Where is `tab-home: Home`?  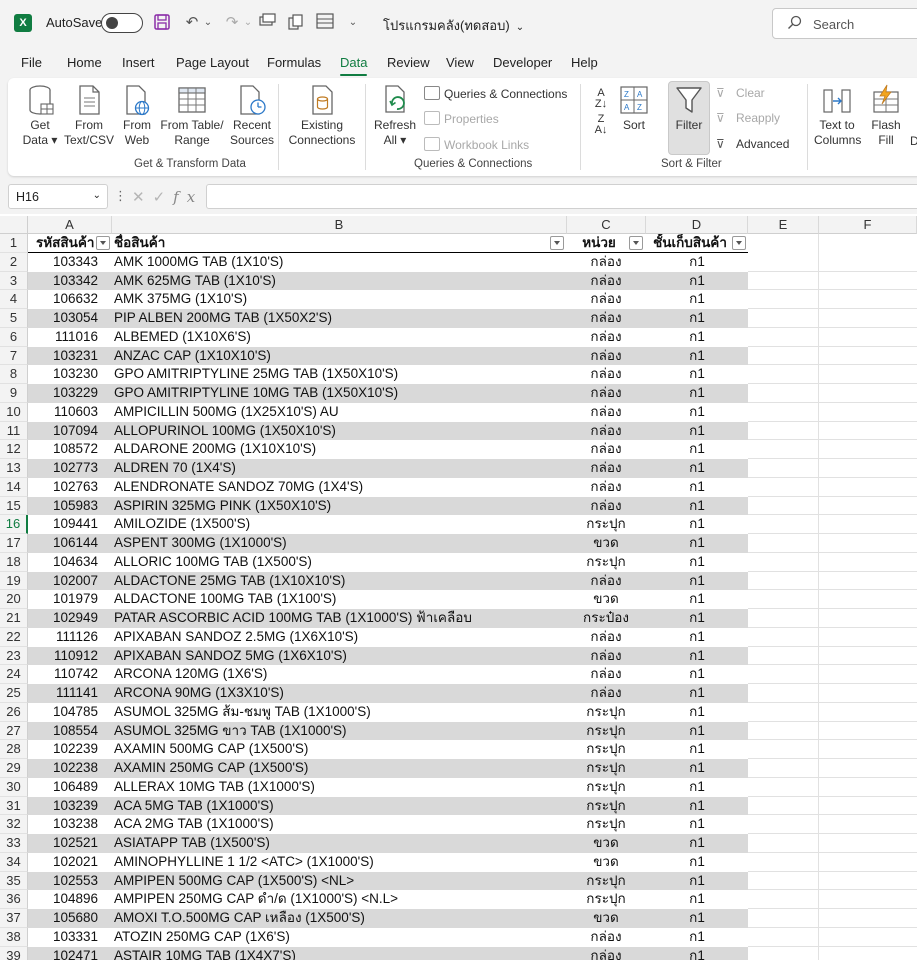 tab-home: Home is located at coordinates (84, 62).